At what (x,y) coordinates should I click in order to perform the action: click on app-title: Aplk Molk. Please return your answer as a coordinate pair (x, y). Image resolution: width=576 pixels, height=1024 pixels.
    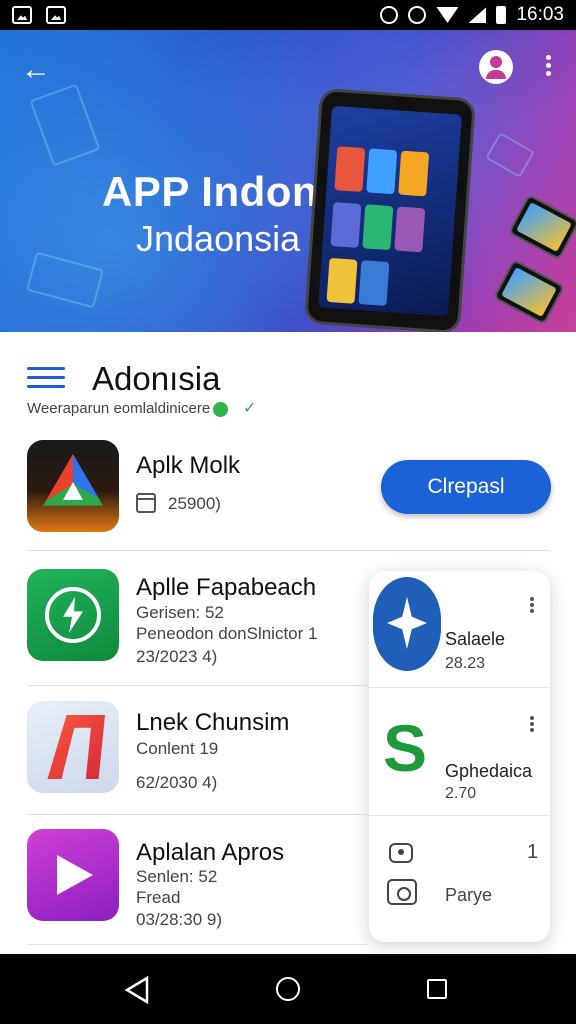
    Looking at the image, I should click on (188, 466).